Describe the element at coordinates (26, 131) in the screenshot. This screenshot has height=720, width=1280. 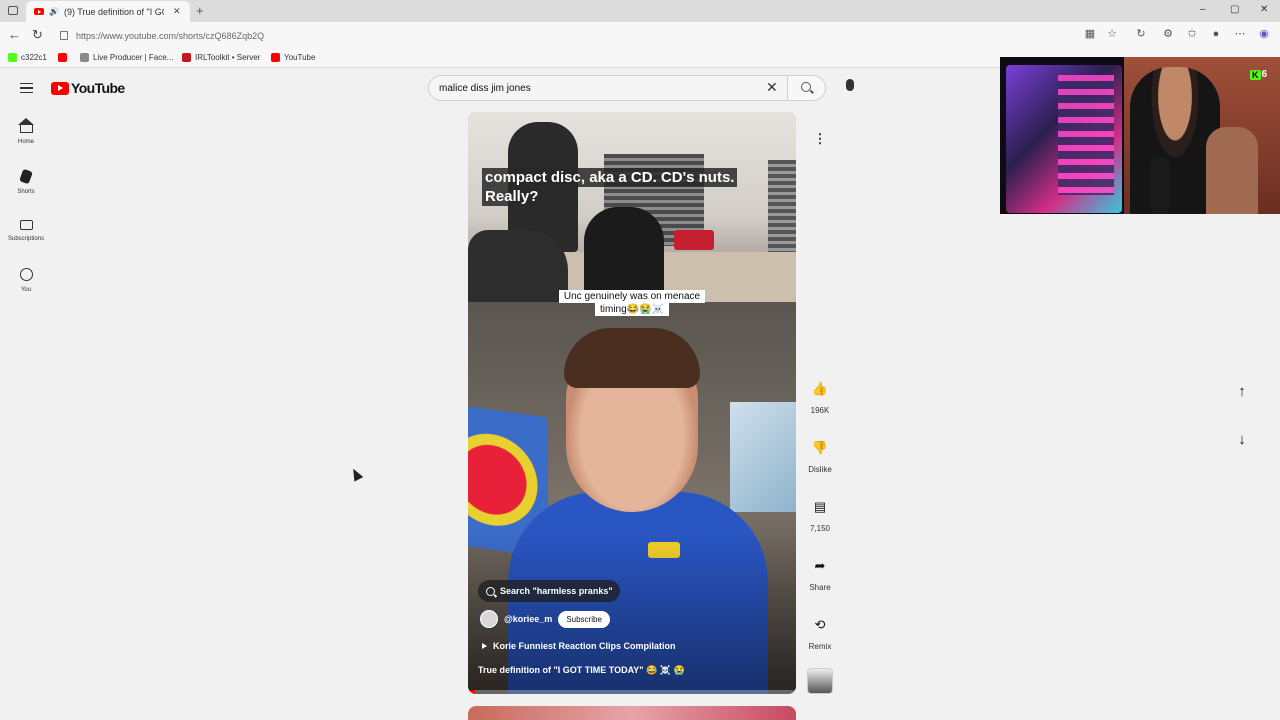
I see `sidebar-item-home: Home` at that location.